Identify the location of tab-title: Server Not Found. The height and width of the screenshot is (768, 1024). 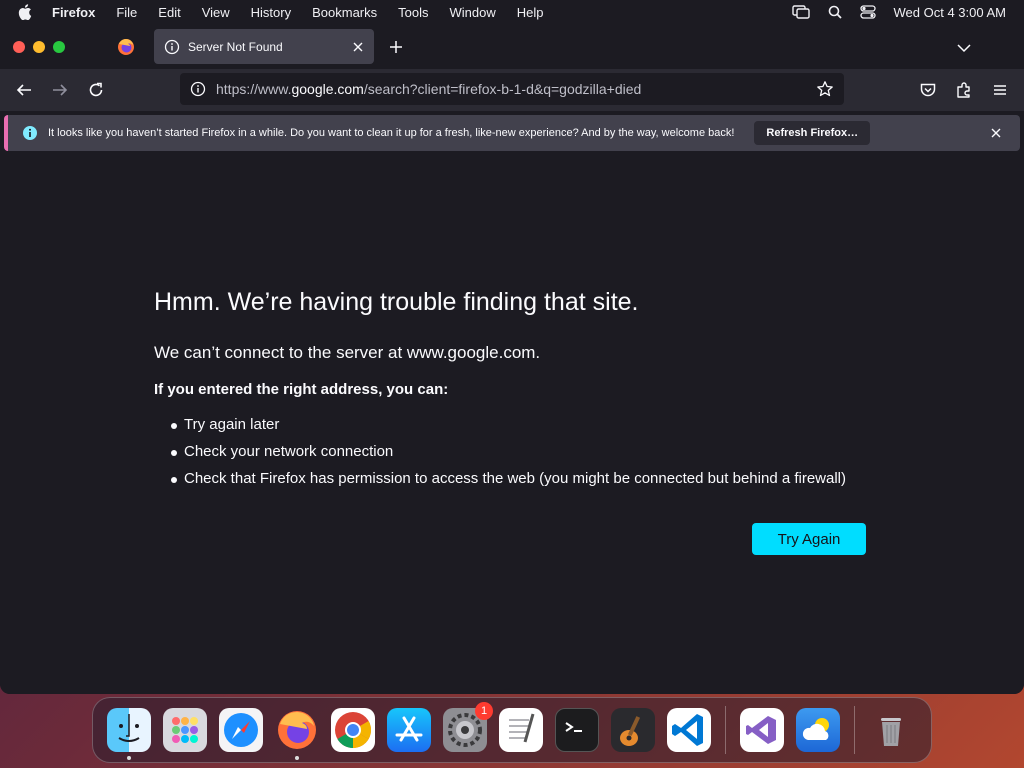
(235, 46).